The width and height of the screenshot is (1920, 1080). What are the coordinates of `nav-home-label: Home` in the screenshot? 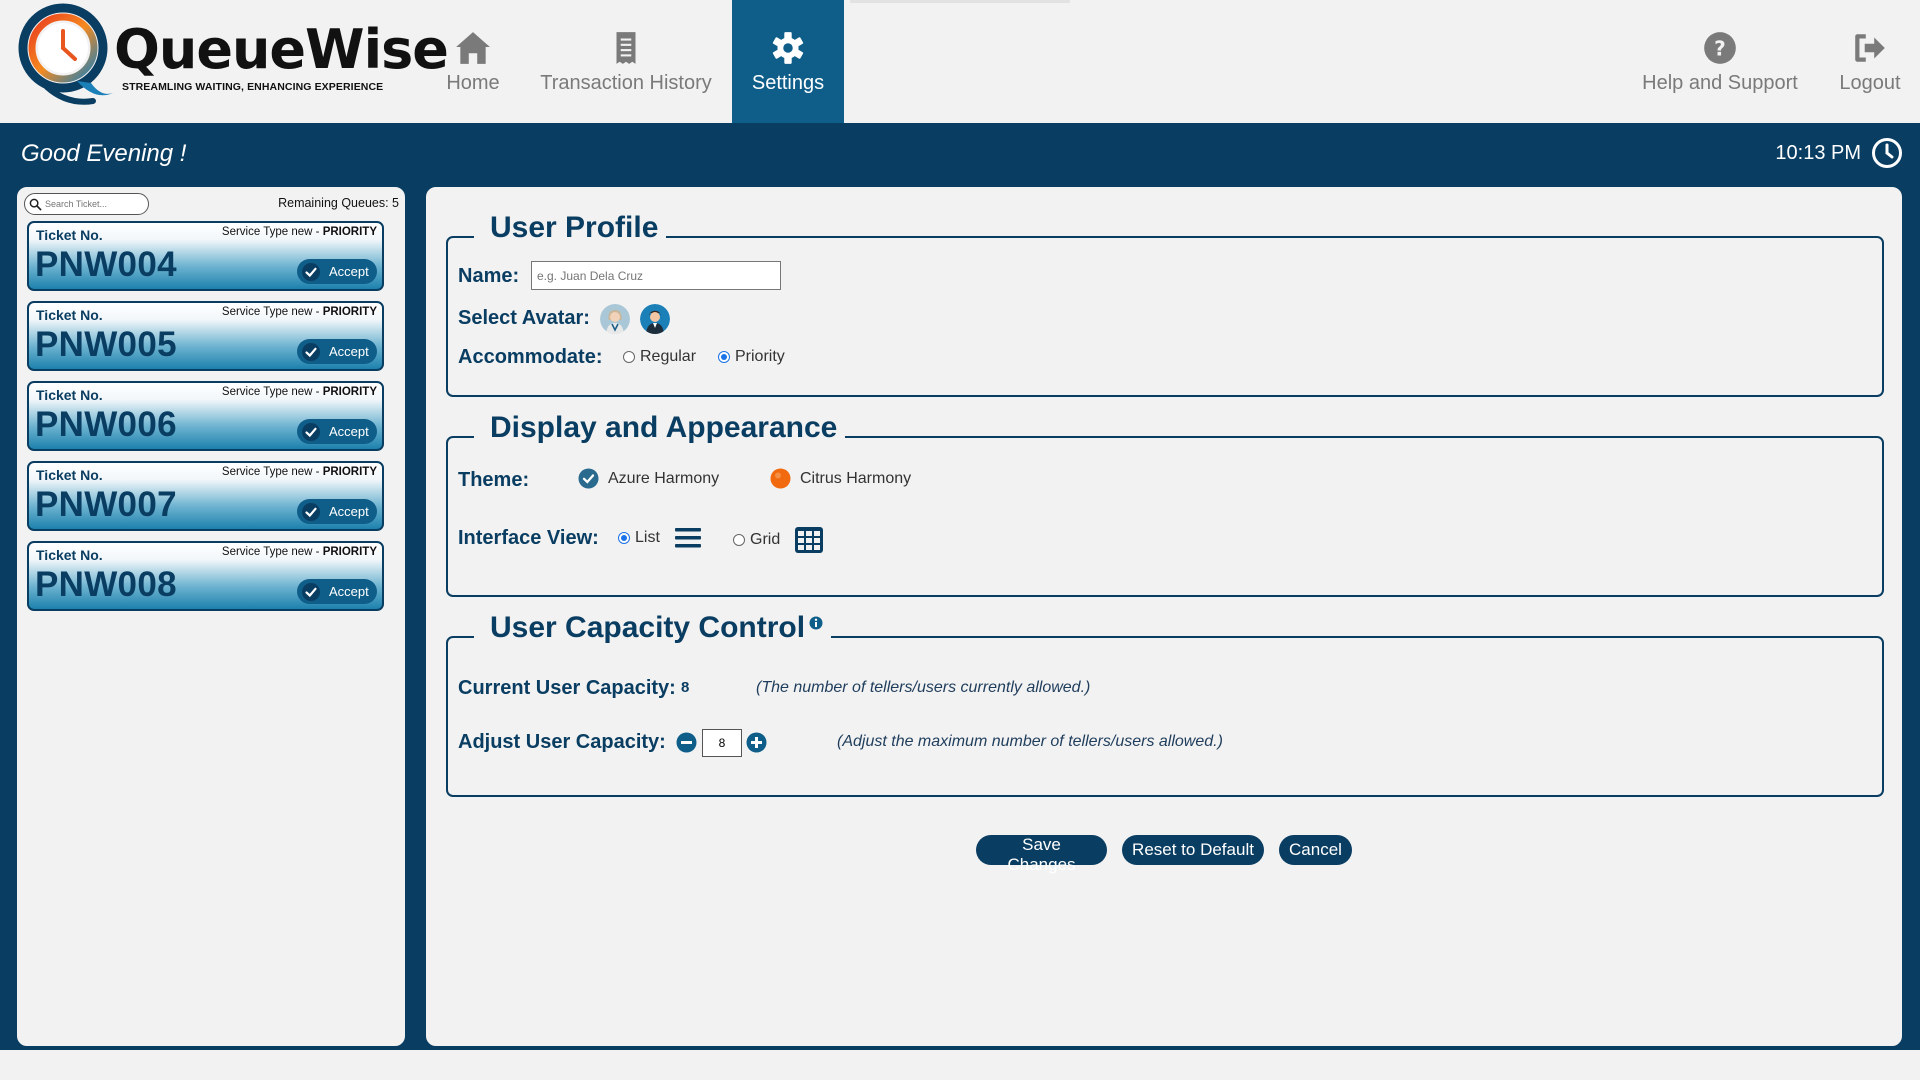 It's located at (473, 83).